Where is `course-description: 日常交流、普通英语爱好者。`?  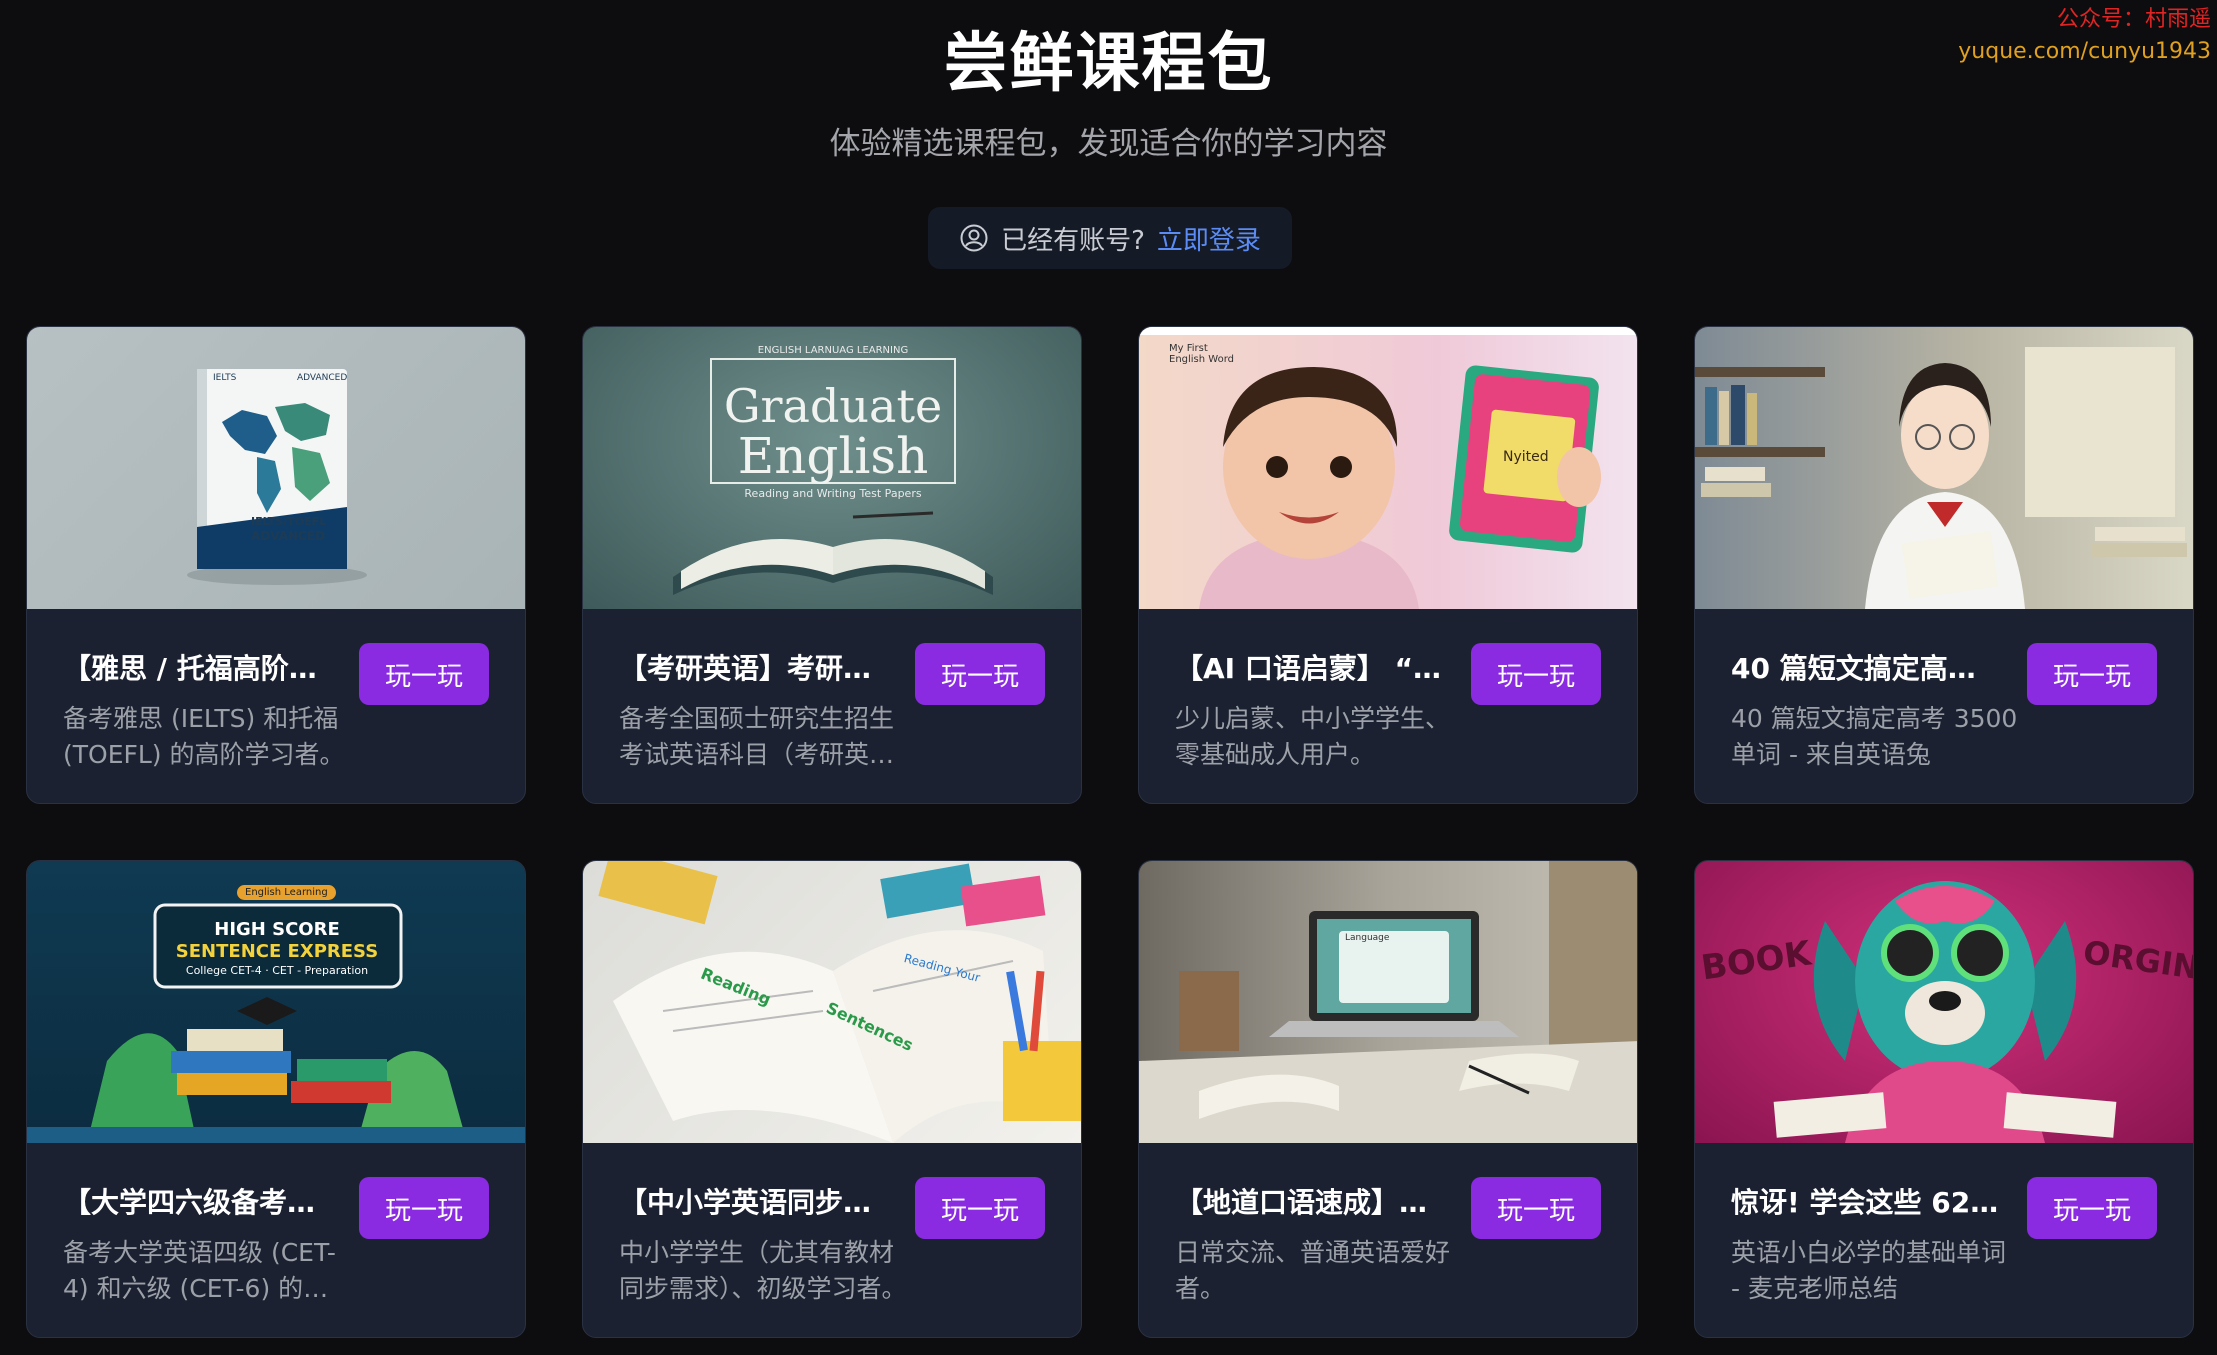 course-description: 日常交流、普通英语爱好者。 is located at coordinates (1313, 1270).